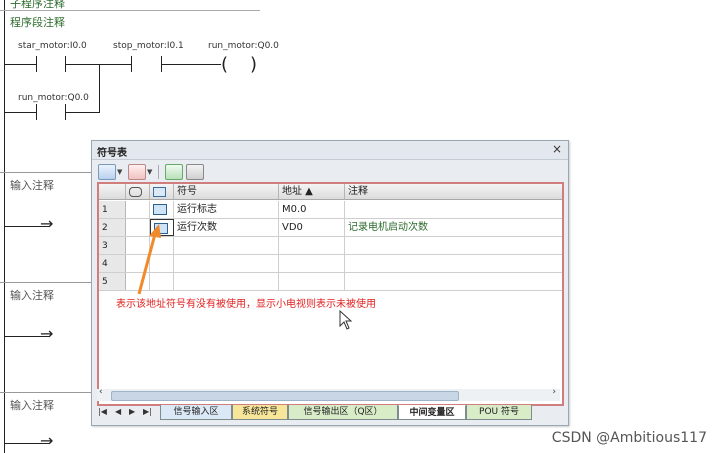 Image resolution: width=721 pixels, height=453 pixels. Describe the element at coordinates (195, 172) in the screenshot. I see `unused-symbol-icon` at that location.